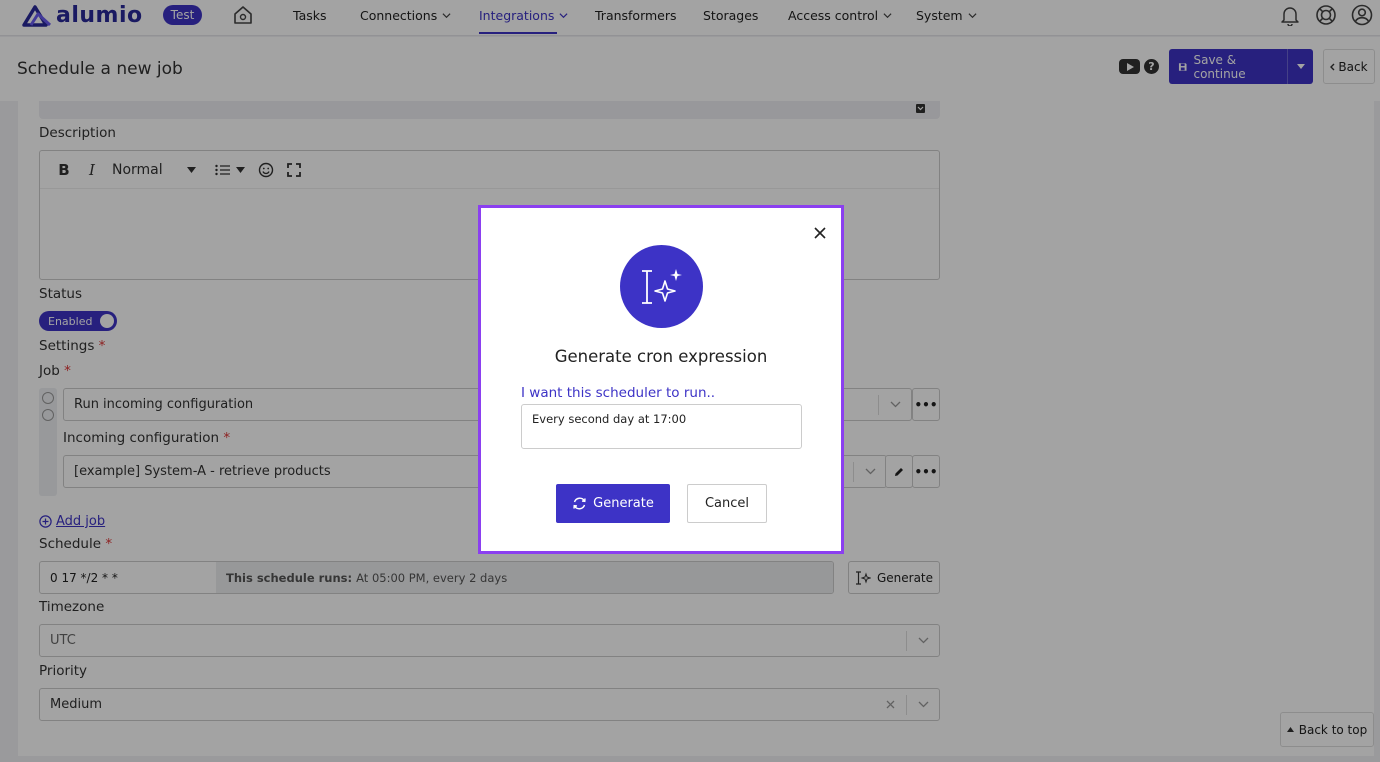  What do you see at coordinates (661, 356) in the screenshot?
I see `dialog-title: Generate cron expression` at bounding box center [661, 356].